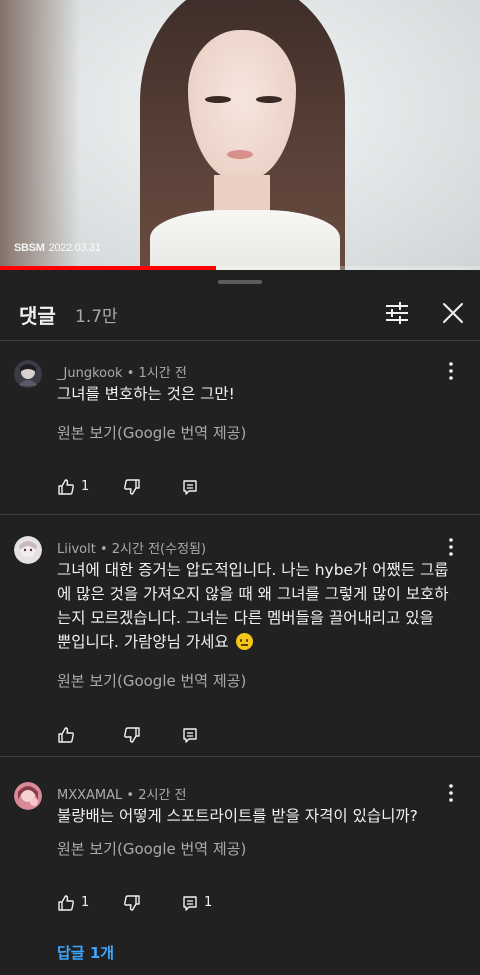 The image size is (480, 975). I want to click on reply-count: 1, so click(208, 902).